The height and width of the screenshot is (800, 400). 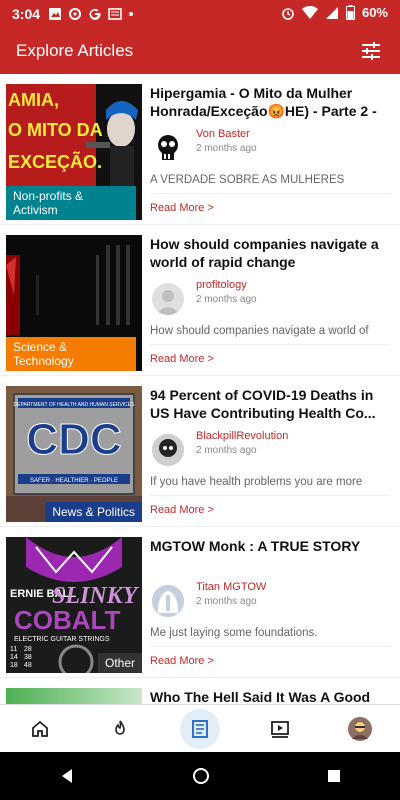 What do you see at coordinates (95, 14) in the screenshot?
I see `google-icon` at bounding box center [95, 14].